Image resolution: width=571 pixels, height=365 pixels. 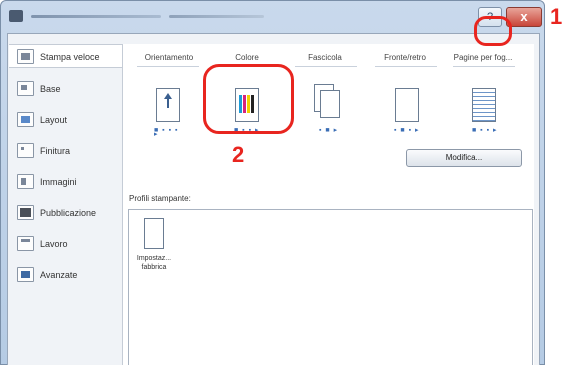 What do you see at coordinates (405, 57) in the screenshot?
I see `column-label-fronte-retro: Fronte/retro` at bounding box center [405, 57].